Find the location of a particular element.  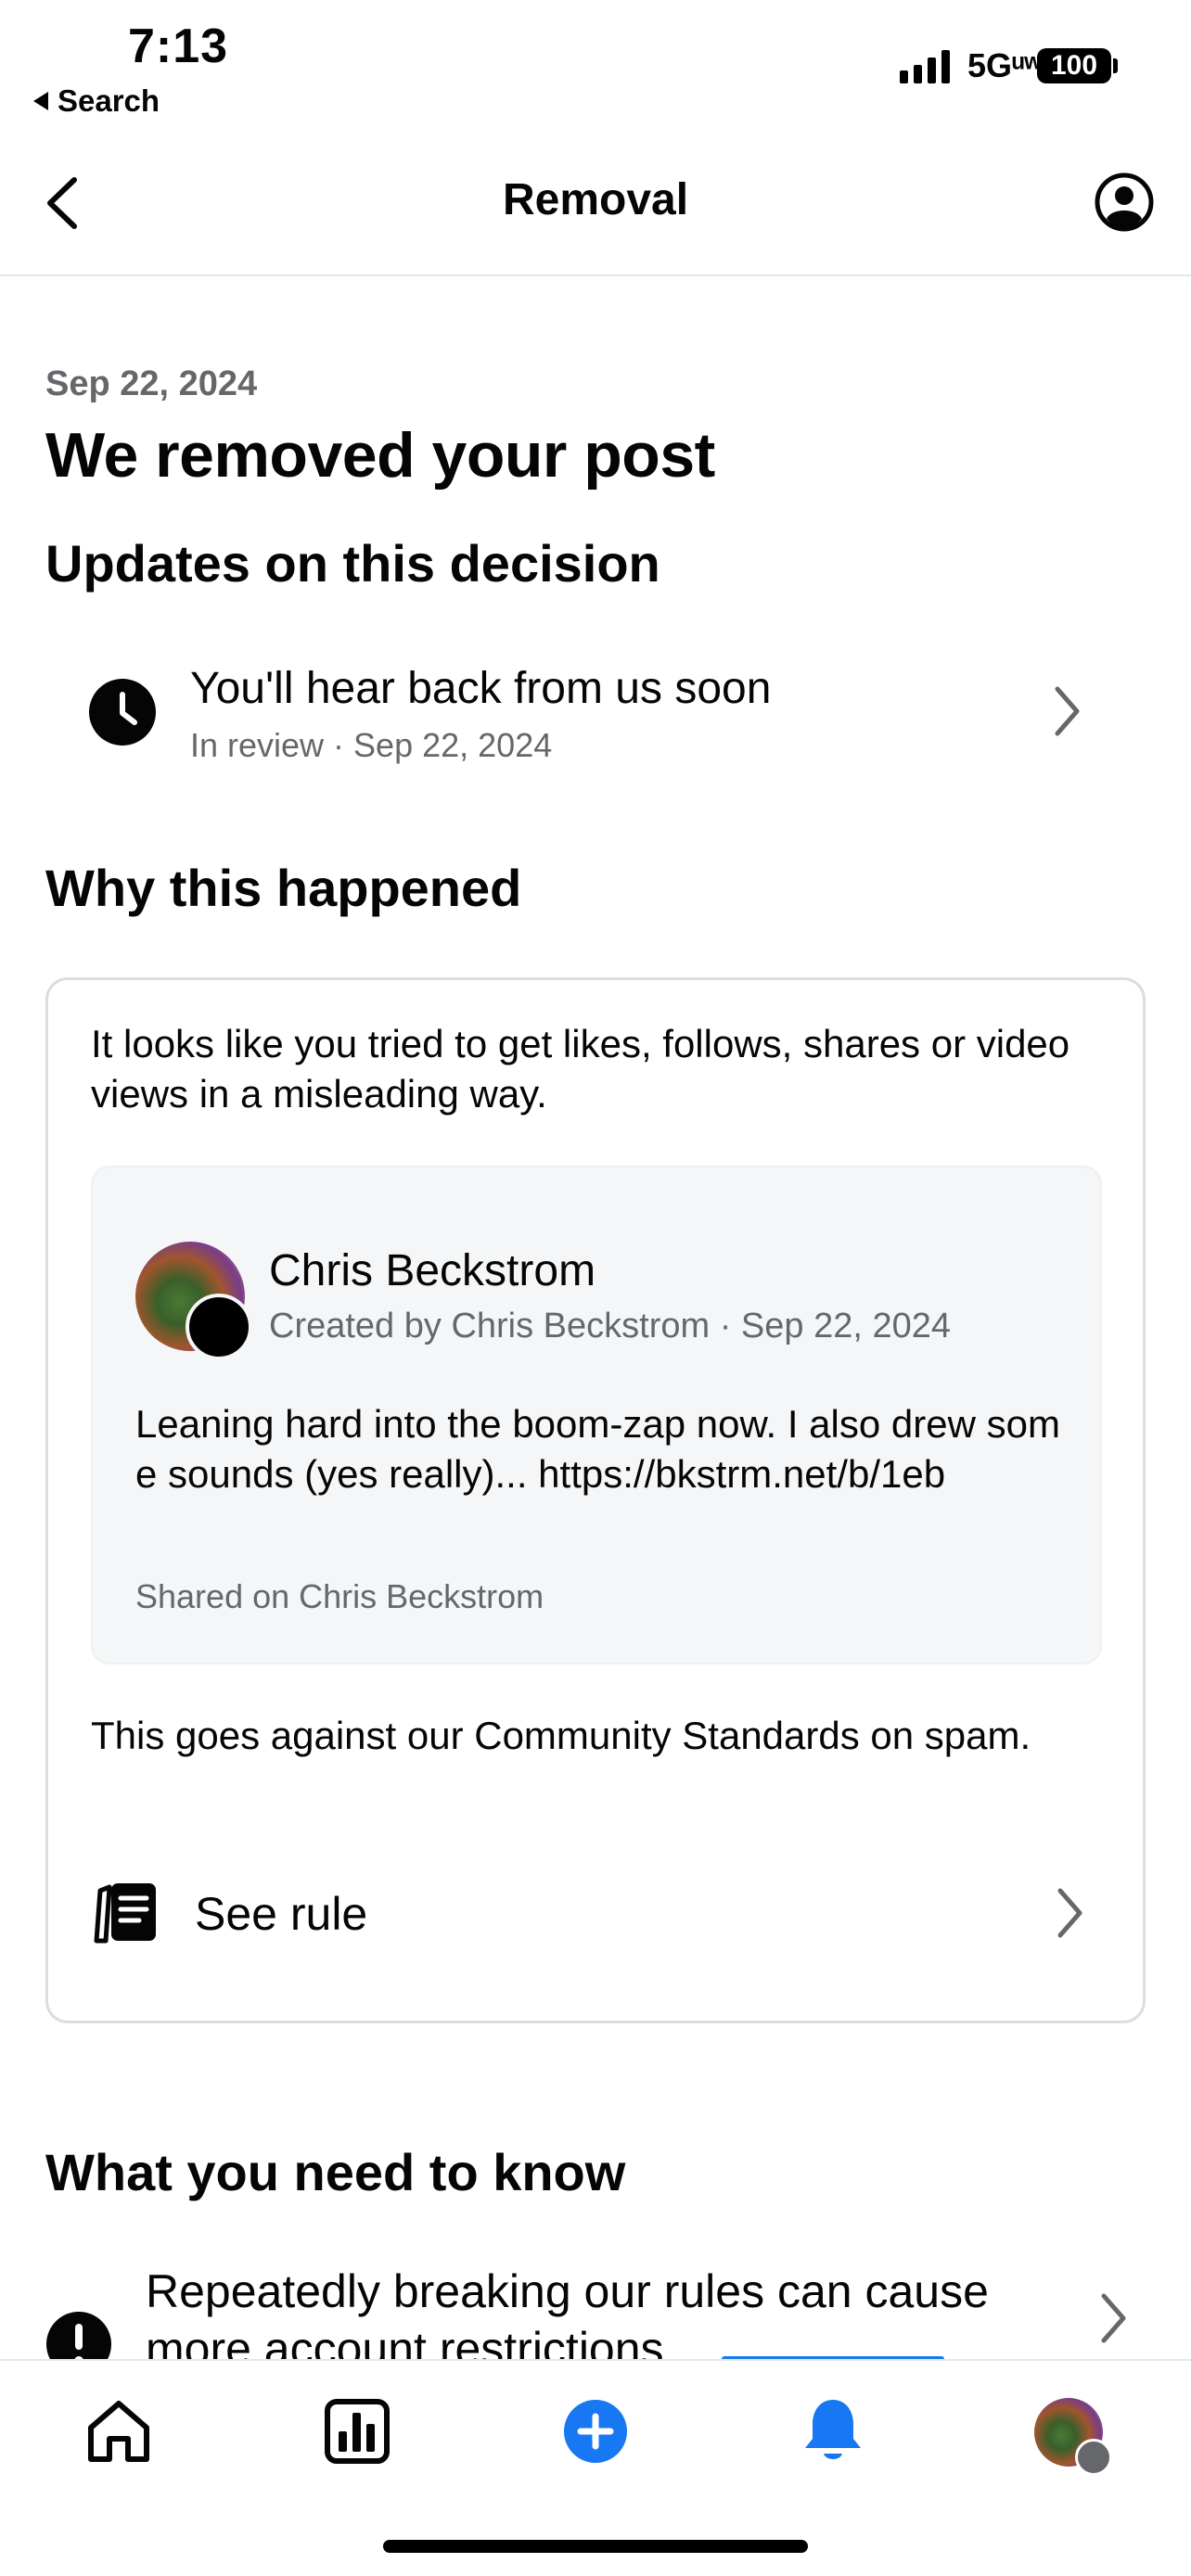

home-indicator is located at coordinates (595, 2546).